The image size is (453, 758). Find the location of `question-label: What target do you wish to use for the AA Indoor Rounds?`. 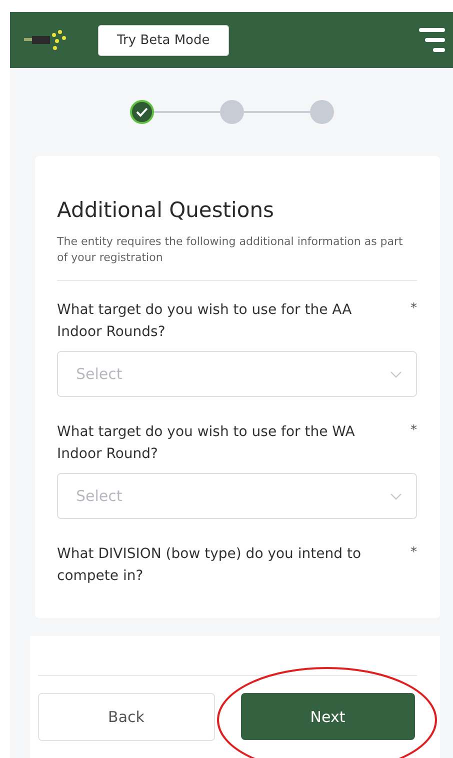

question-label: What target do you wish to use for the AA Indoor Rounds? is located at coordinates (205, 321).